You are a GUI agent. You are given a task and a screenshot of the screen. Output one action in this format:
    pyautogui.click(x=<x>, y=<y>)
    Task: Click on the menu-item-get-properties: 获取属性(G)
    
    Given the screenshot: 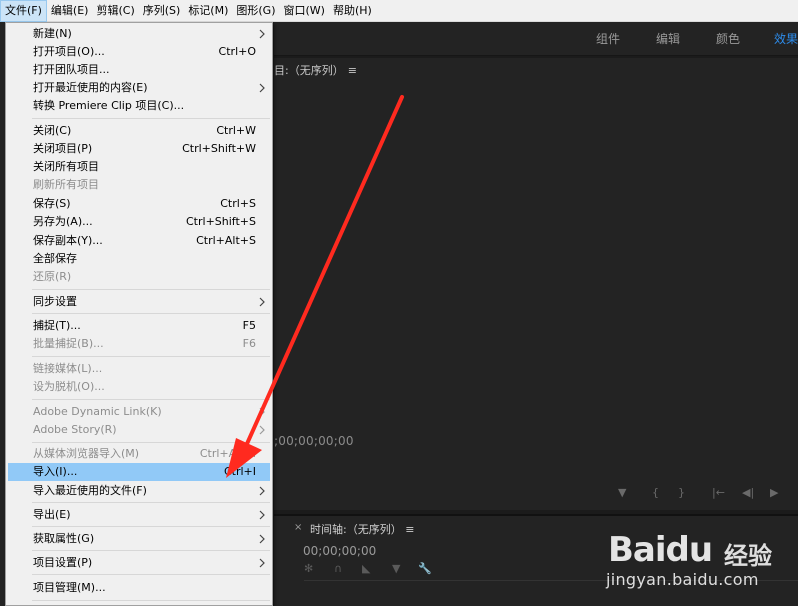 What is the action you would take?
    pyautogui.click(x=139, y=539)
    